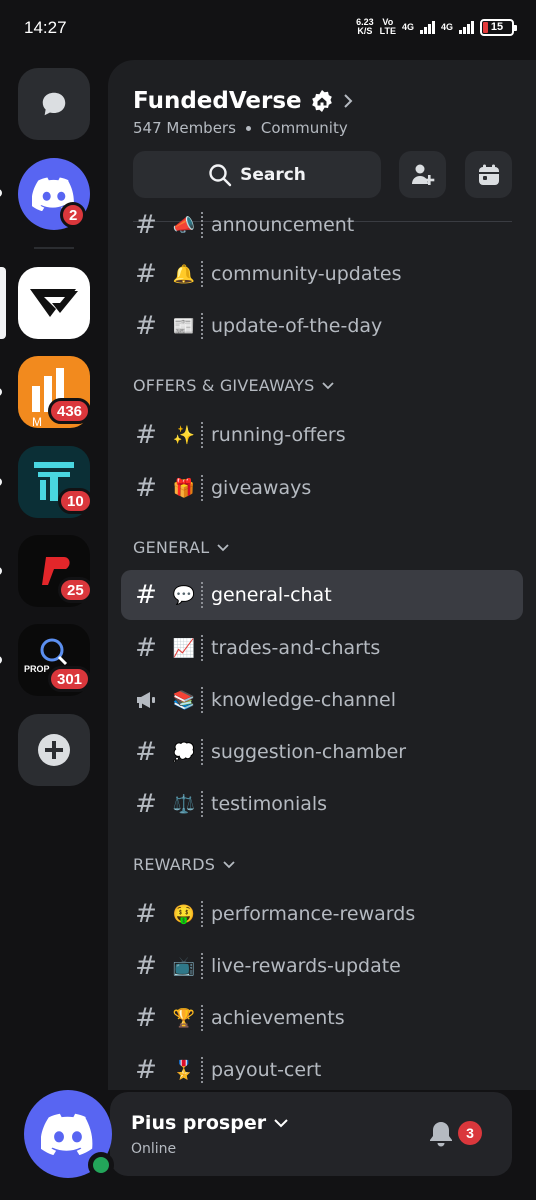 This screenshot has height=1200, width=536. What do you see at coordinates (184, 128) in the screenshot?
I see `member-count: 547 Members` at bounding box center [184, 128].